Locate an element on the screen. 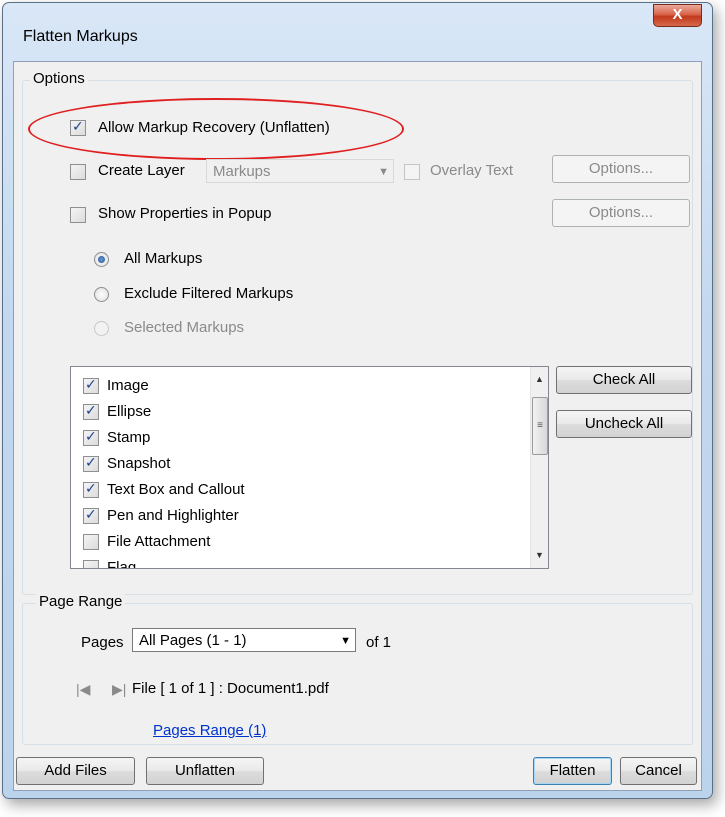 Image resolution: width=725 pixels, height=817 pixels. selected-markups-radio is located at coordinates (101, 328).